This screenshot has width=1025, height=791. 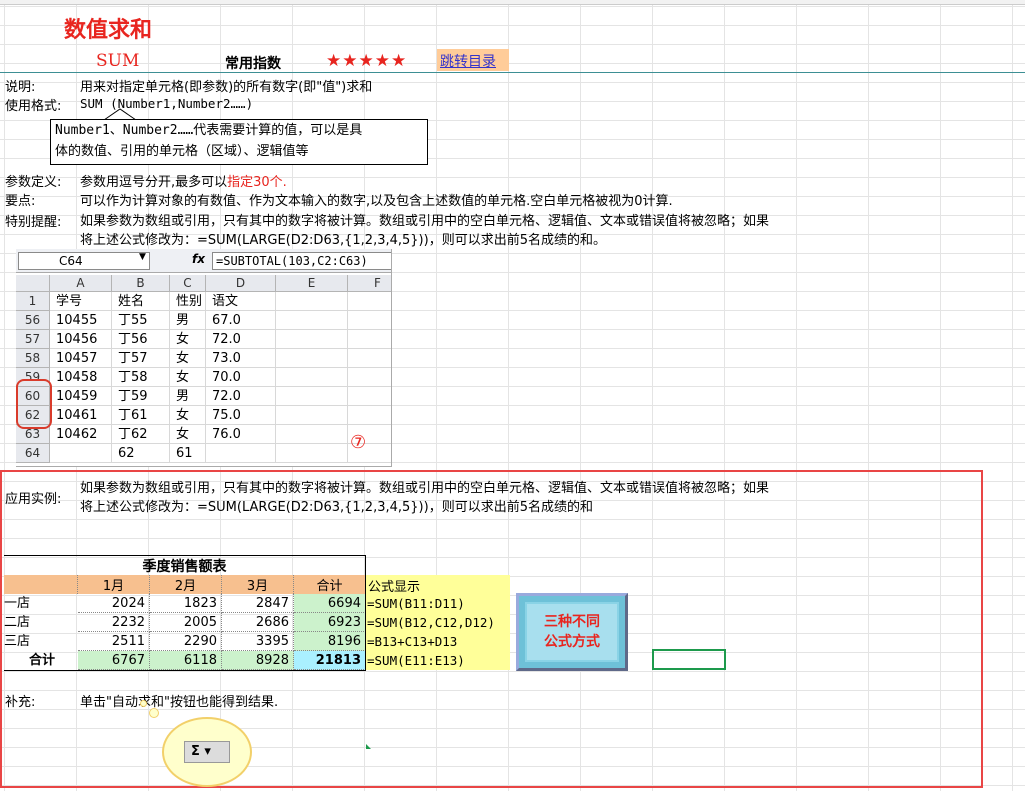 What do you see at coordinates (84, 261) in the screenshot?
I see `name-box: C64` at bounding box center [84, 261].